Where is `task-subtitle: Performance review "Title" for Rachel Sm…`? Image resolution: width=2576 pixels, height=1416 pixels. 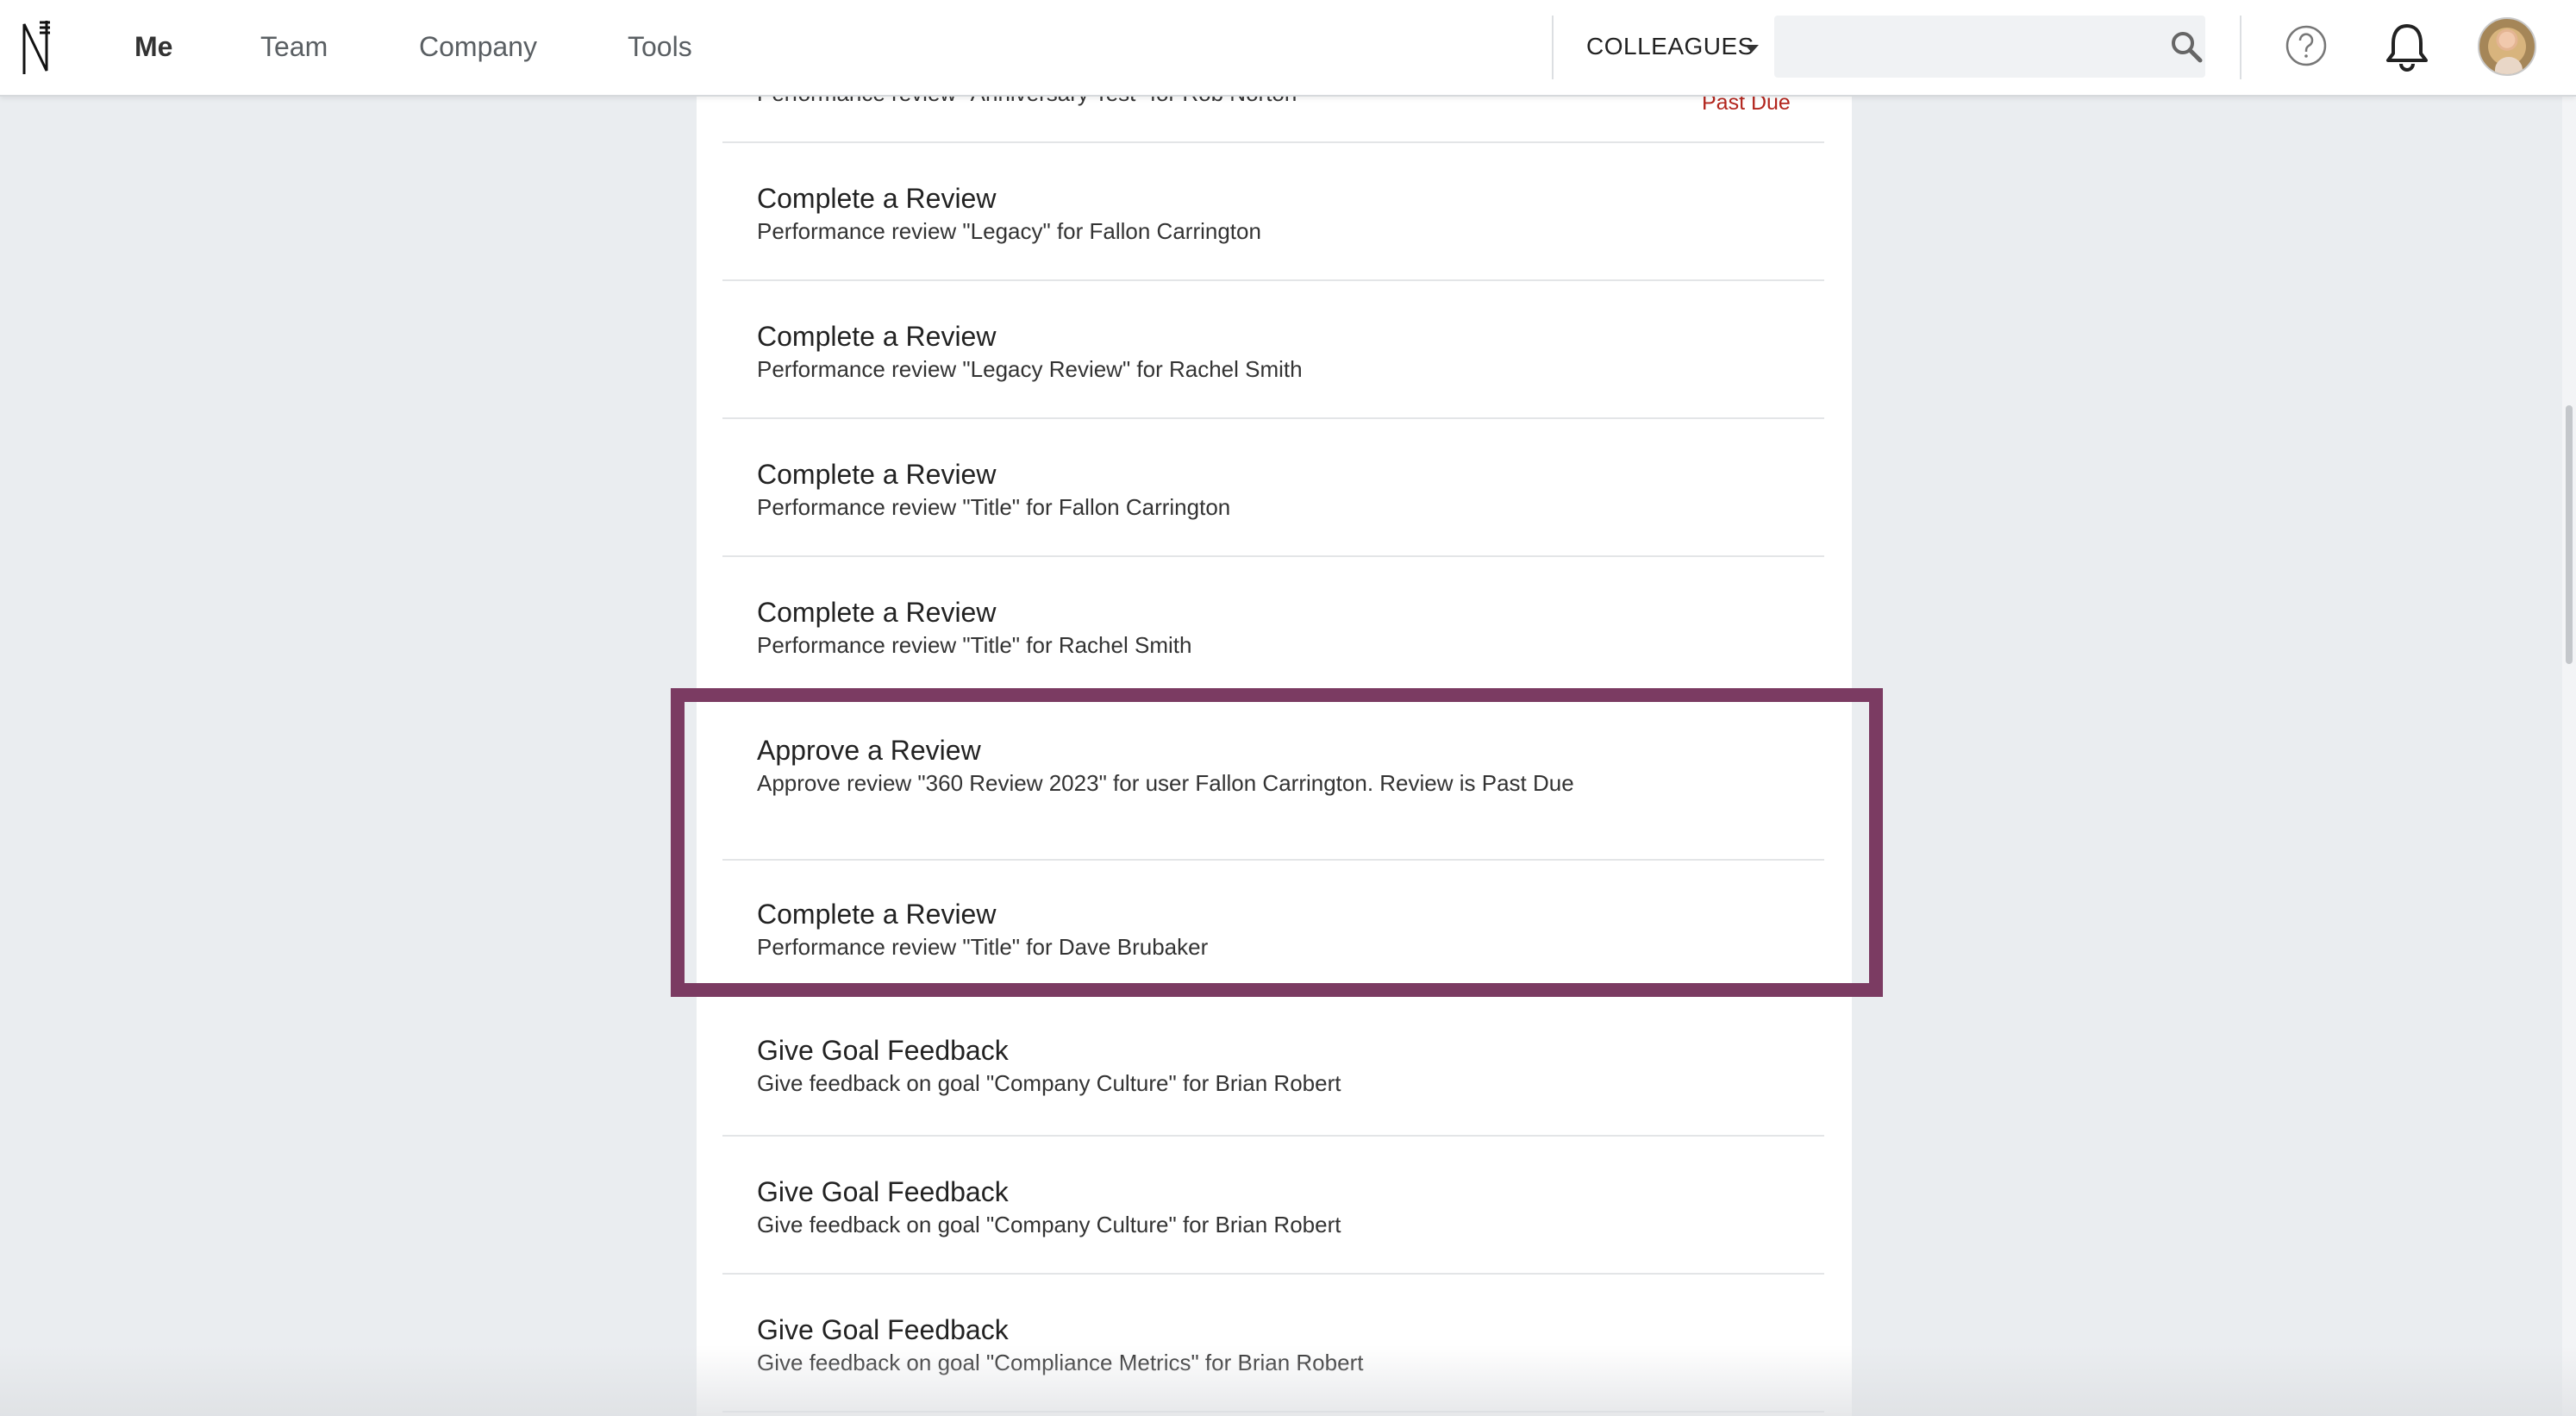
task-subtitle: Performance review "Title" for Rachel Sm… is located at coordinates (975, 645).